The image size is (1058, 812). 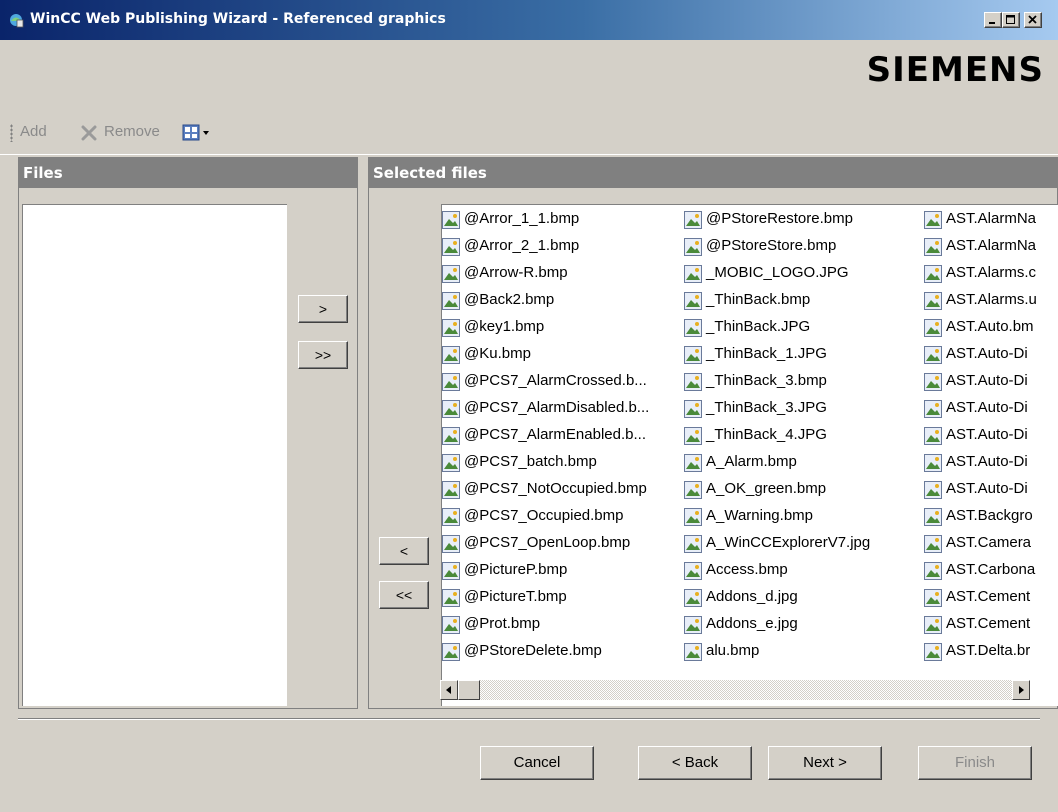 What do you see at coordinates (752, 596) in the screenshot?
I see `file-name: Addons_d.jpg` at bounding box center [752, 596].